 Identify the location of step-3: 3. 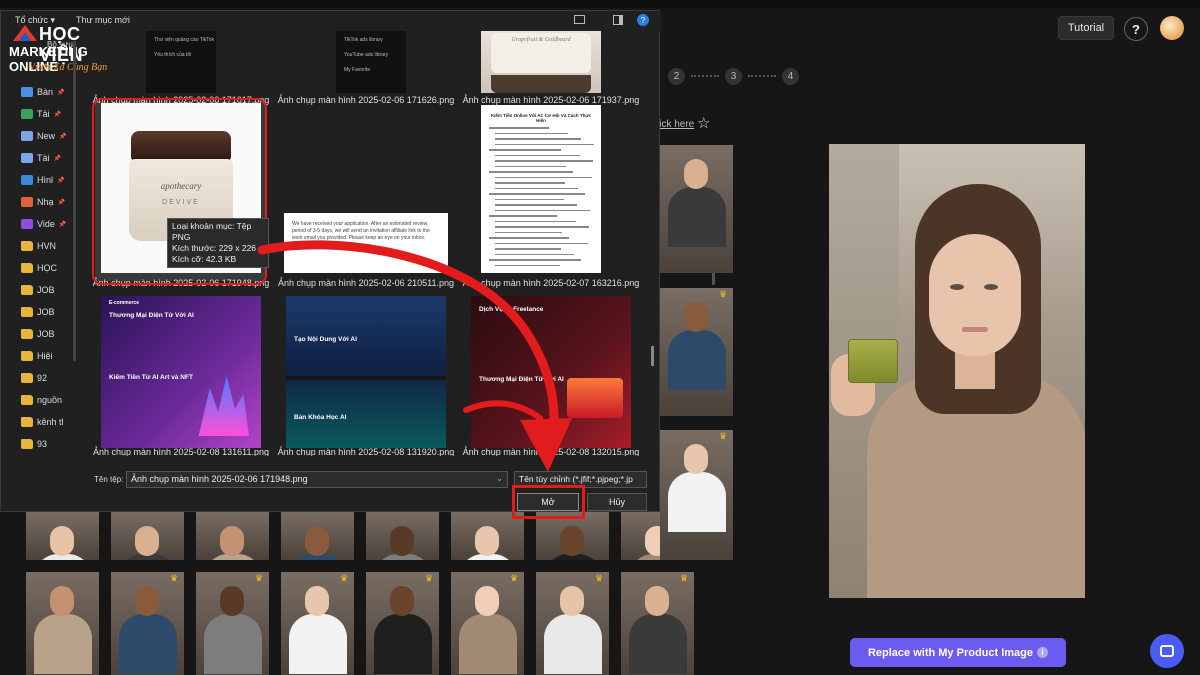
(733, 76).